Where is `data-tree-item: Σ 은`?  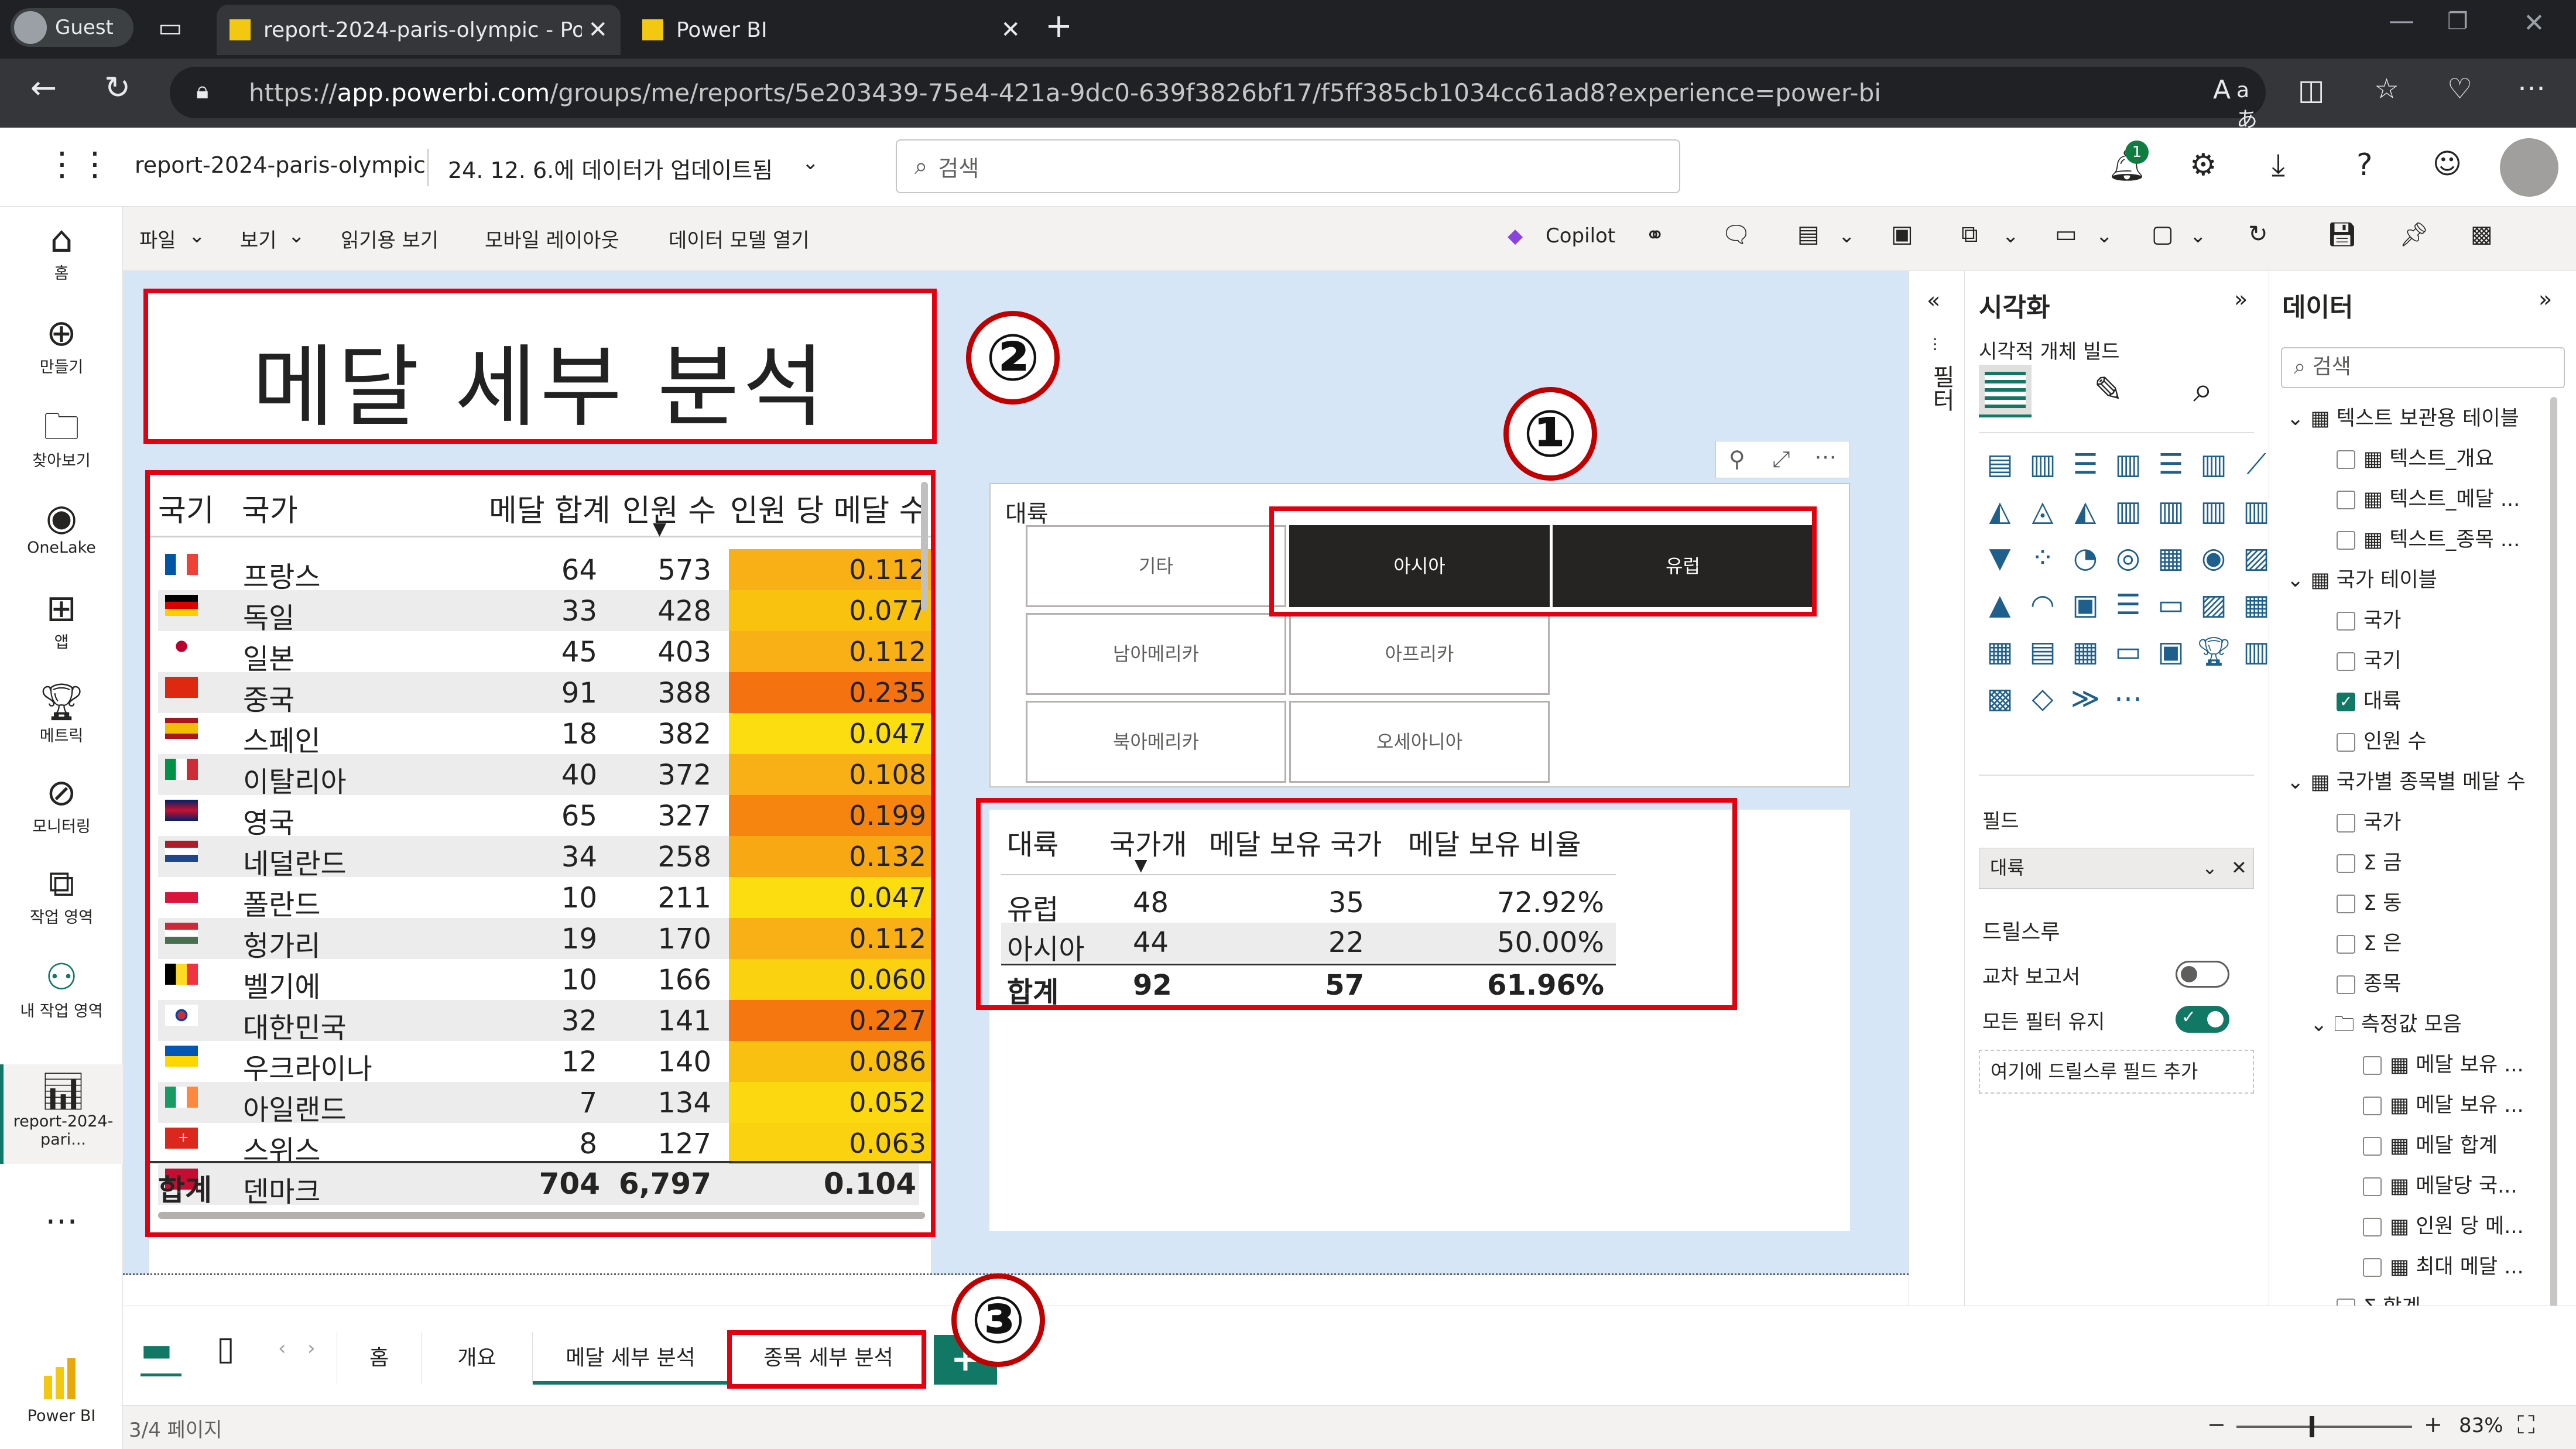
data-tree-item: Σ 은 is located at coordinates (2369, 942).